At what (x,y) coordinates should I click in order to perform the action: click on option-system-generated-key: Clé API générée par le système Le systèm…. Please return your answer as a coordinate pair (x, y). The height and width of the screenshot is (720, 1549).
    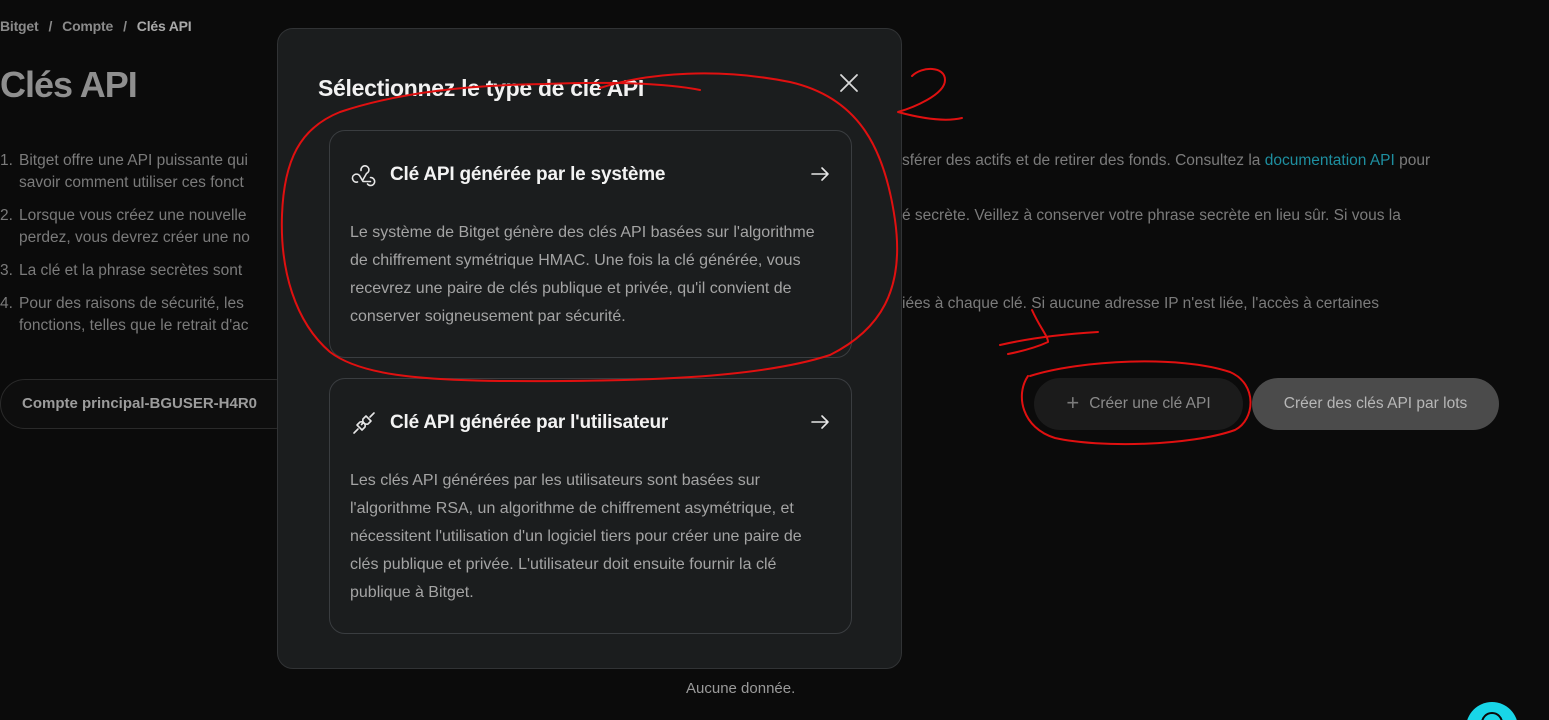
    Looking at the image, I should click on (590, 244).